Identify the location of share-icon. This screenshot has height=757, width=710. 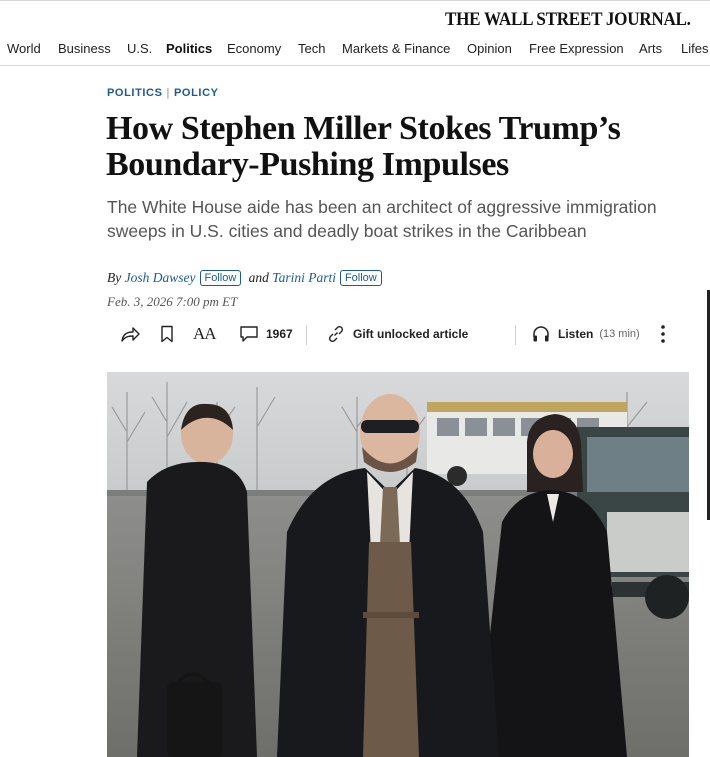
(130, 334).